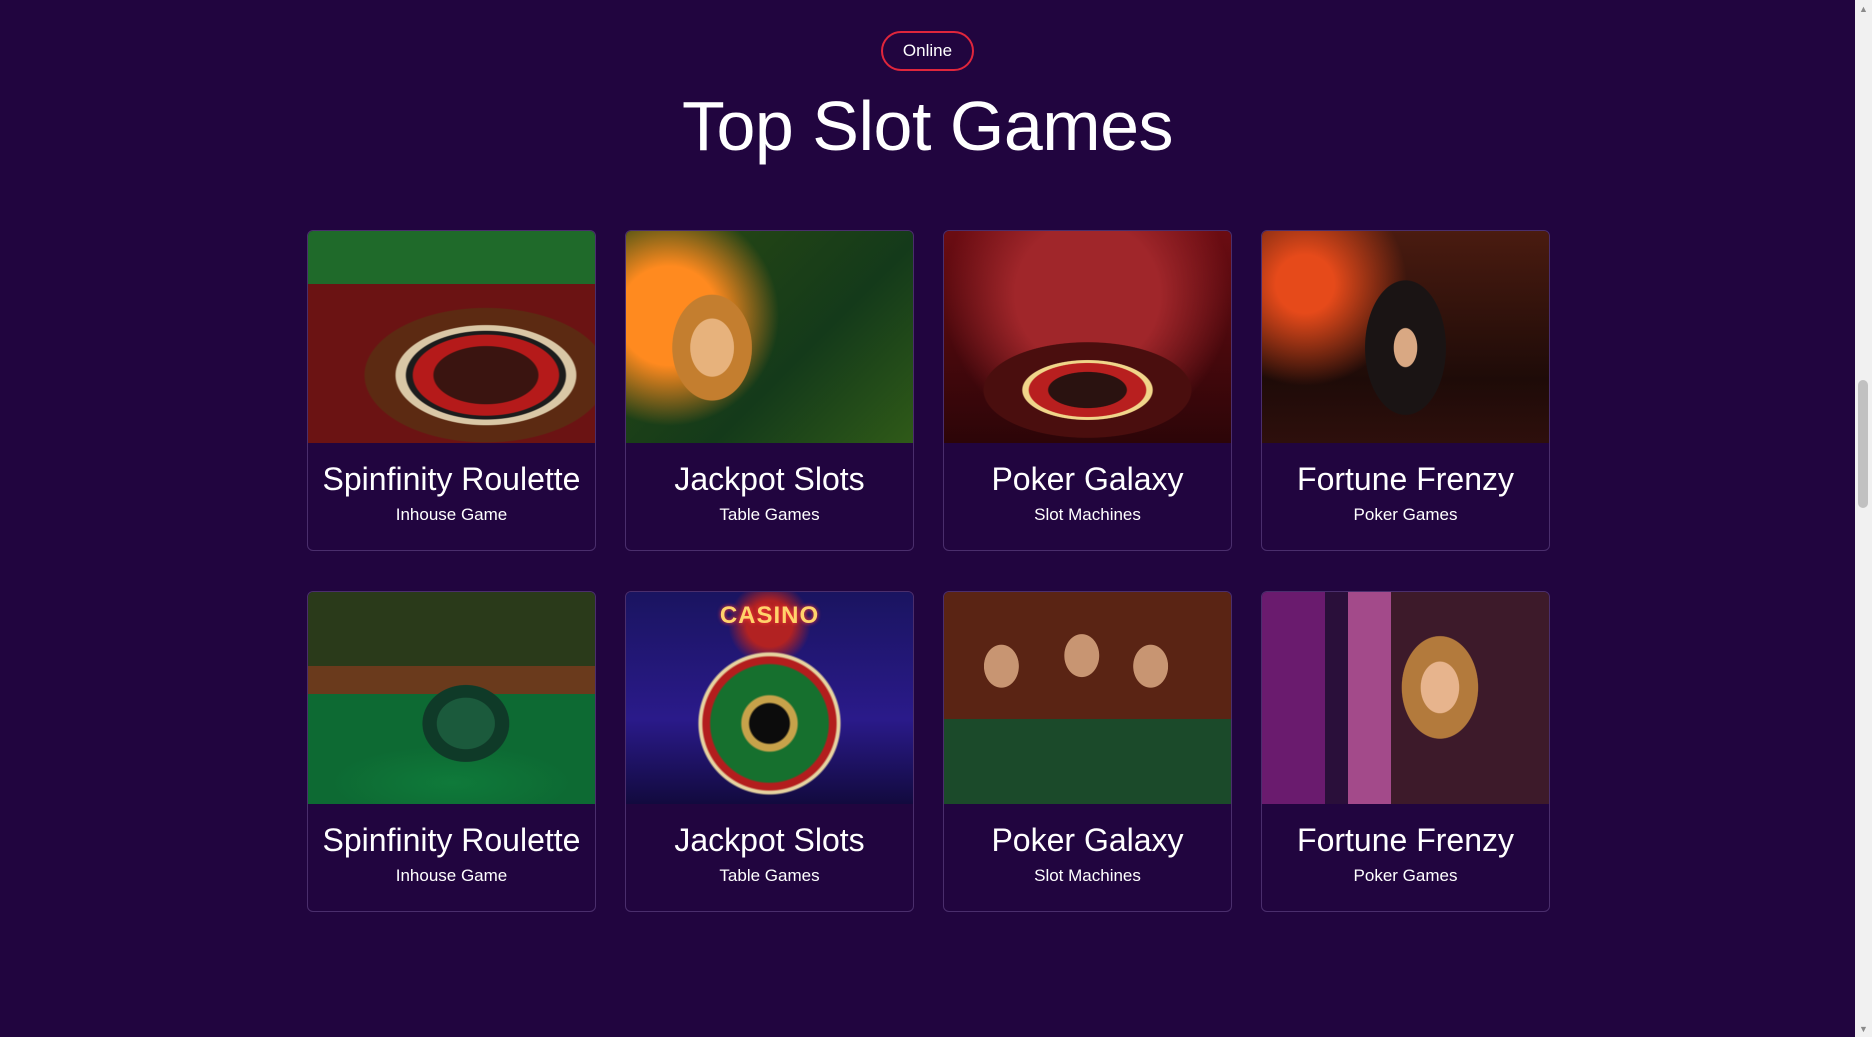  What do you see at coordinates (1863, 1028) in the screenshot?
I see `scroll-down-arrow-icon: ▼` at bounding box center [1863, 1028].